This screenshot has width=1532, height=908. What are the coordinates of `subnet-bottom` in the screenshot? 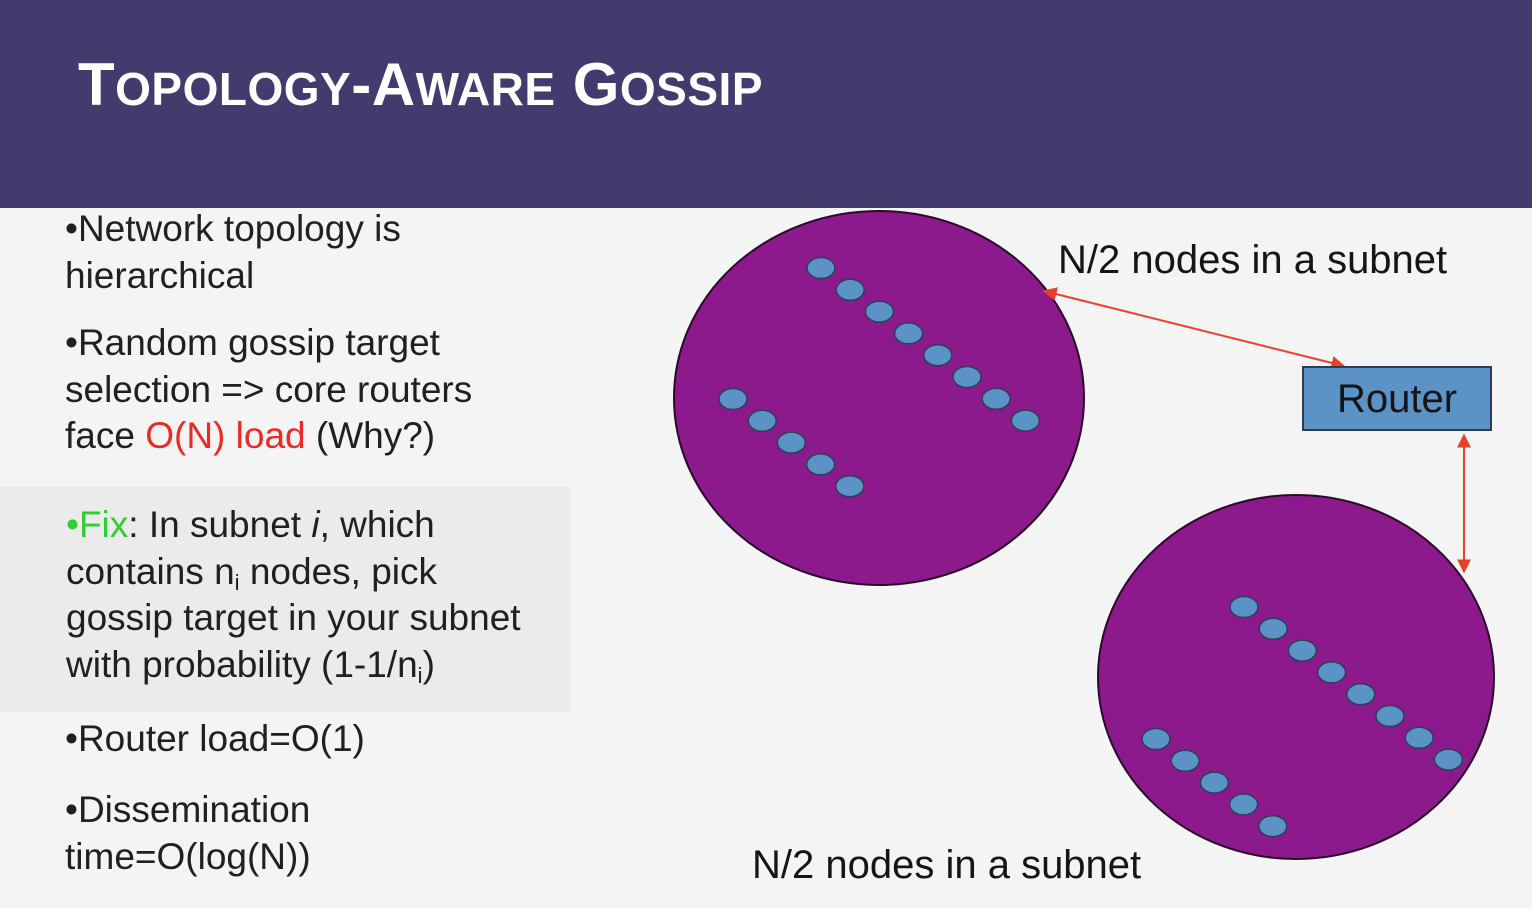 It's located at (1296, 677).